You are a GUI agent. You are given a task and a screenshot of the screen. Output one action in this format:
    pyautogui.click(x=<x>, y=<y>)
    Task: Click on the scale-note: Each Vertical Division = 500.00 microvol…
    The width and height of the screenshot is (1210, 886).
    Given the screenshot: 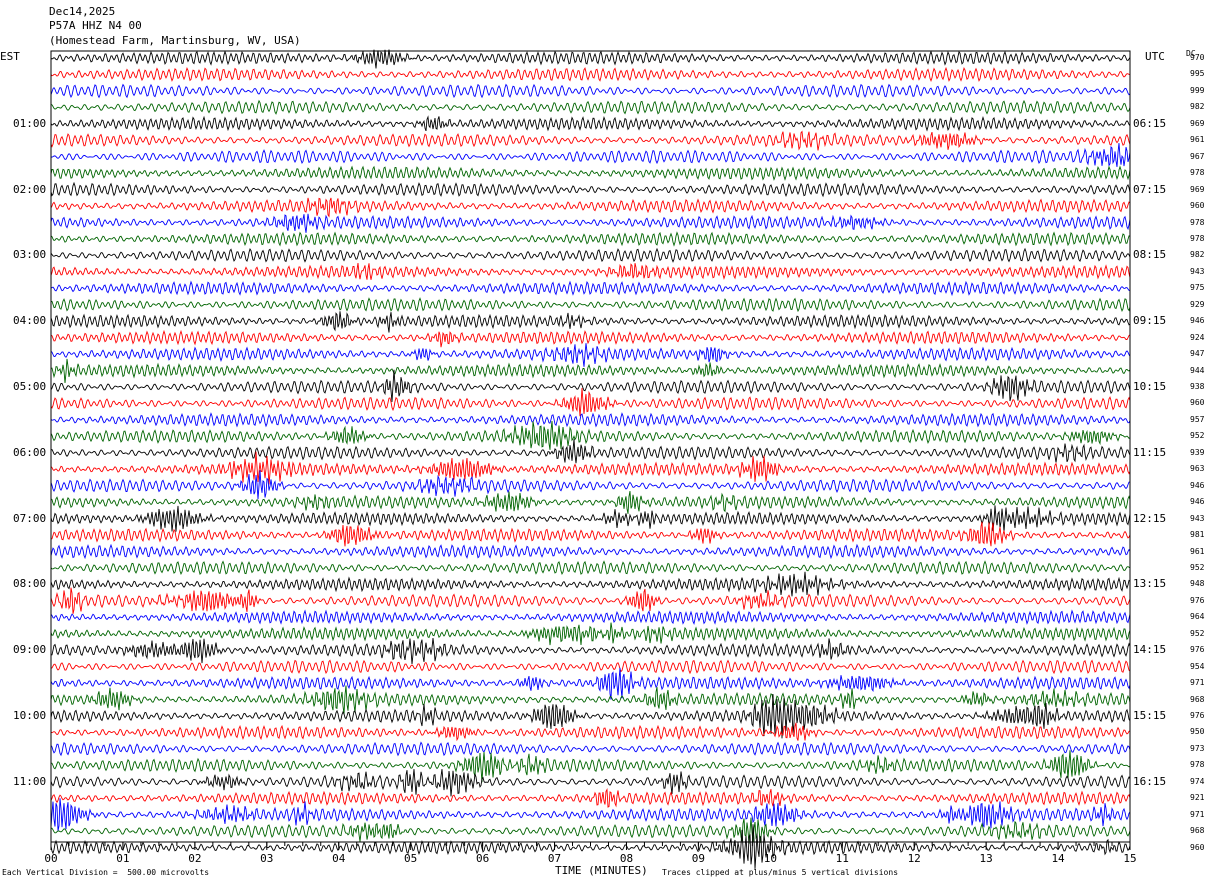 What is the action you would take?
    pyautogui.click(x=106, y=872)
    